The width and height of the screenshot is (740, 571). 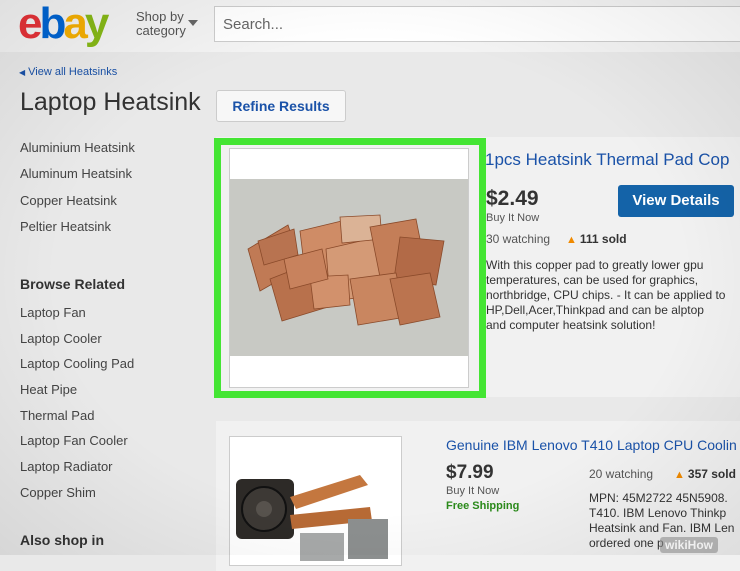 What do you see at coordinates (603, 239) in the screenshot?
I see `sold-label: 111 sold` at bounding box center [603, 239].